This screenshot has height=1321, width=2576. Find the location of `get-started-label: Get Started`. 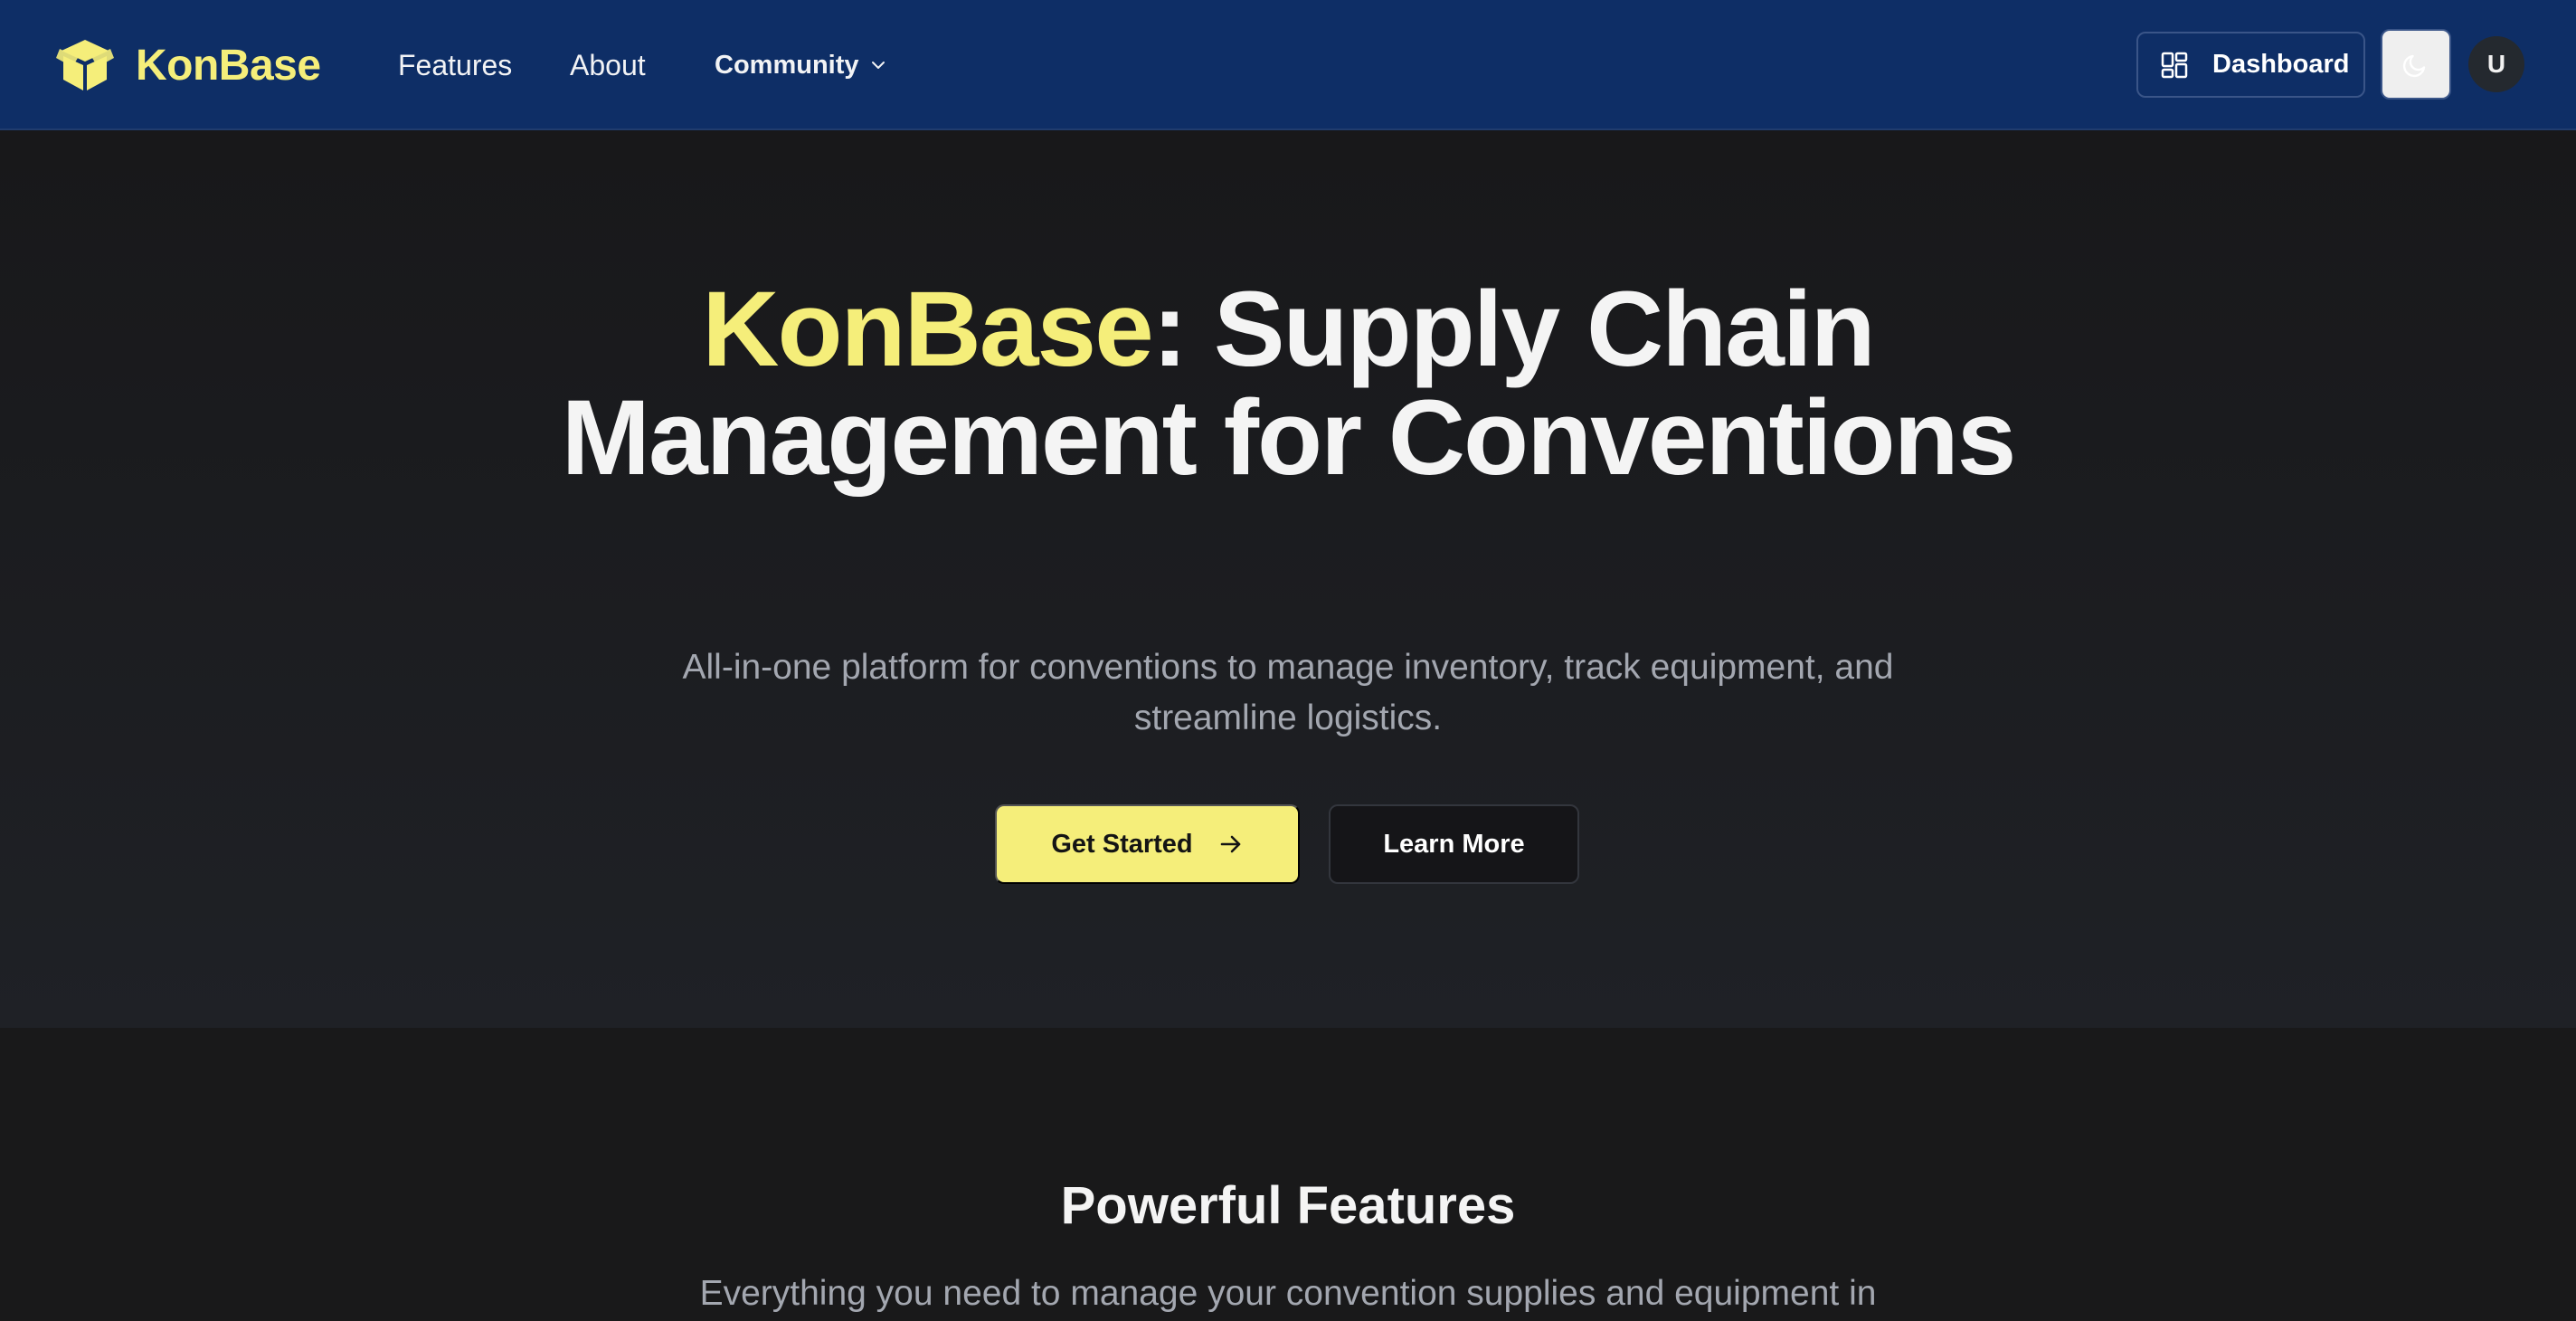

get-started-label: Get Started is located at coordinates (1122, 844).